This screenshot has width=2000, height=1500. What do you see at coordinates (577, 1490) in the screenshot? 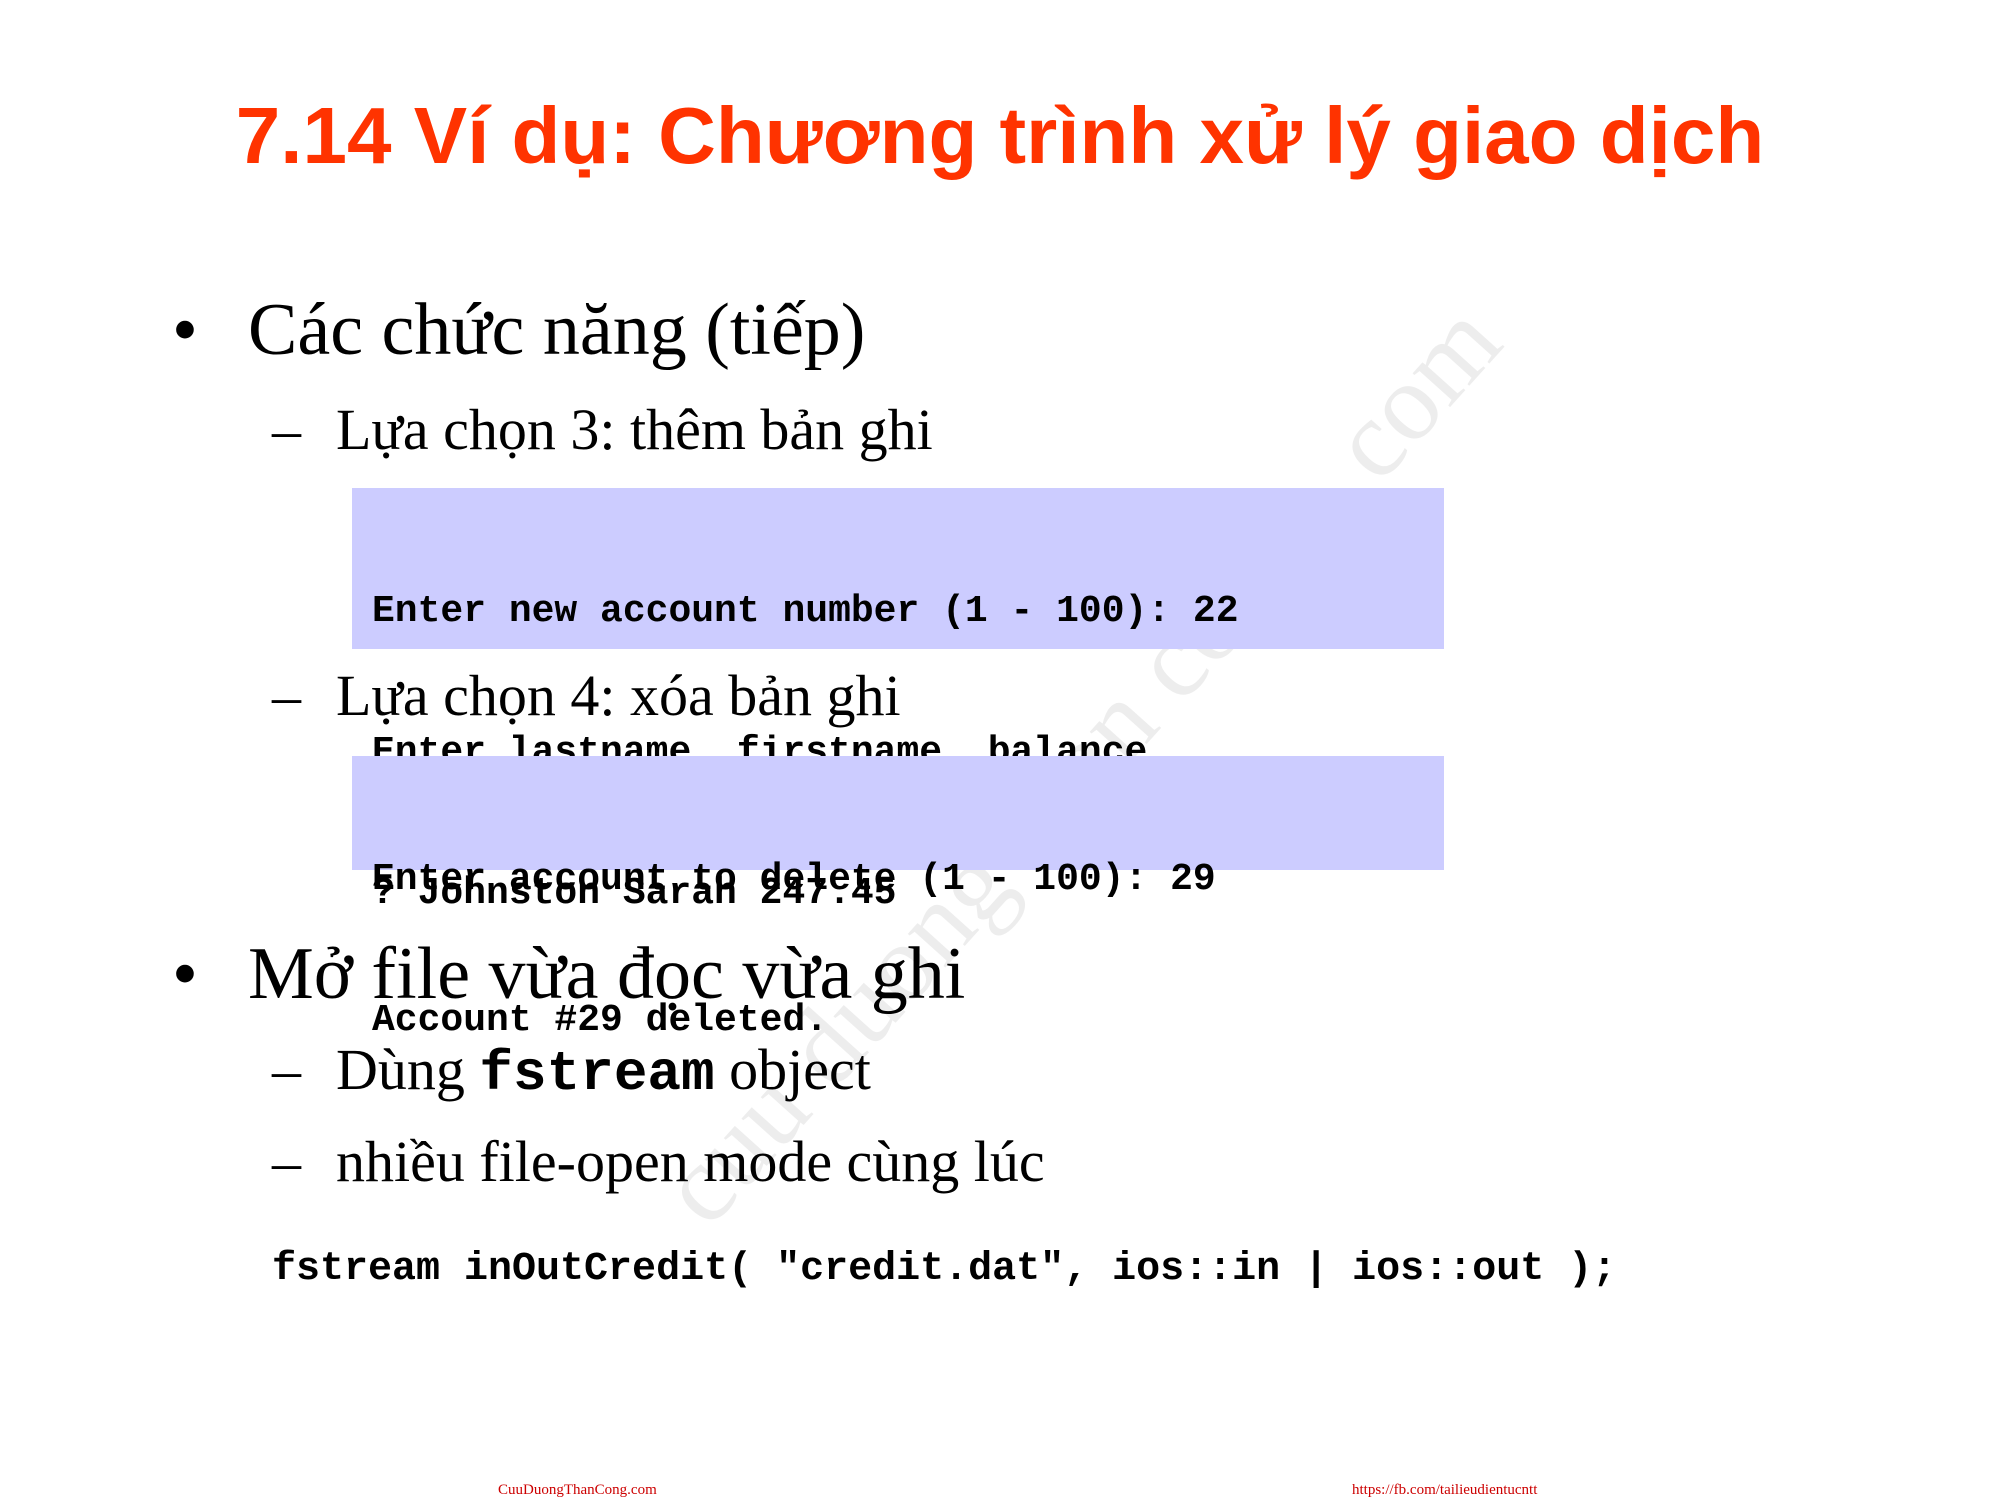
I see `footer-left-link: CuuDuongThanCong.com` at bounding box center [577, 1490].